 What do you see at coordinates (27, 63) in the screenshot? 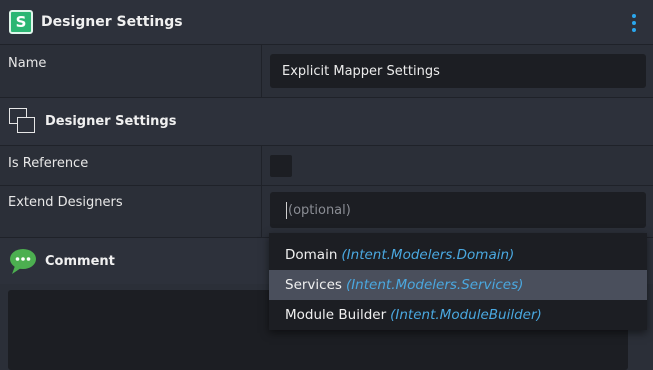
I see `name-label: Name` at bounding box center [27, 63].